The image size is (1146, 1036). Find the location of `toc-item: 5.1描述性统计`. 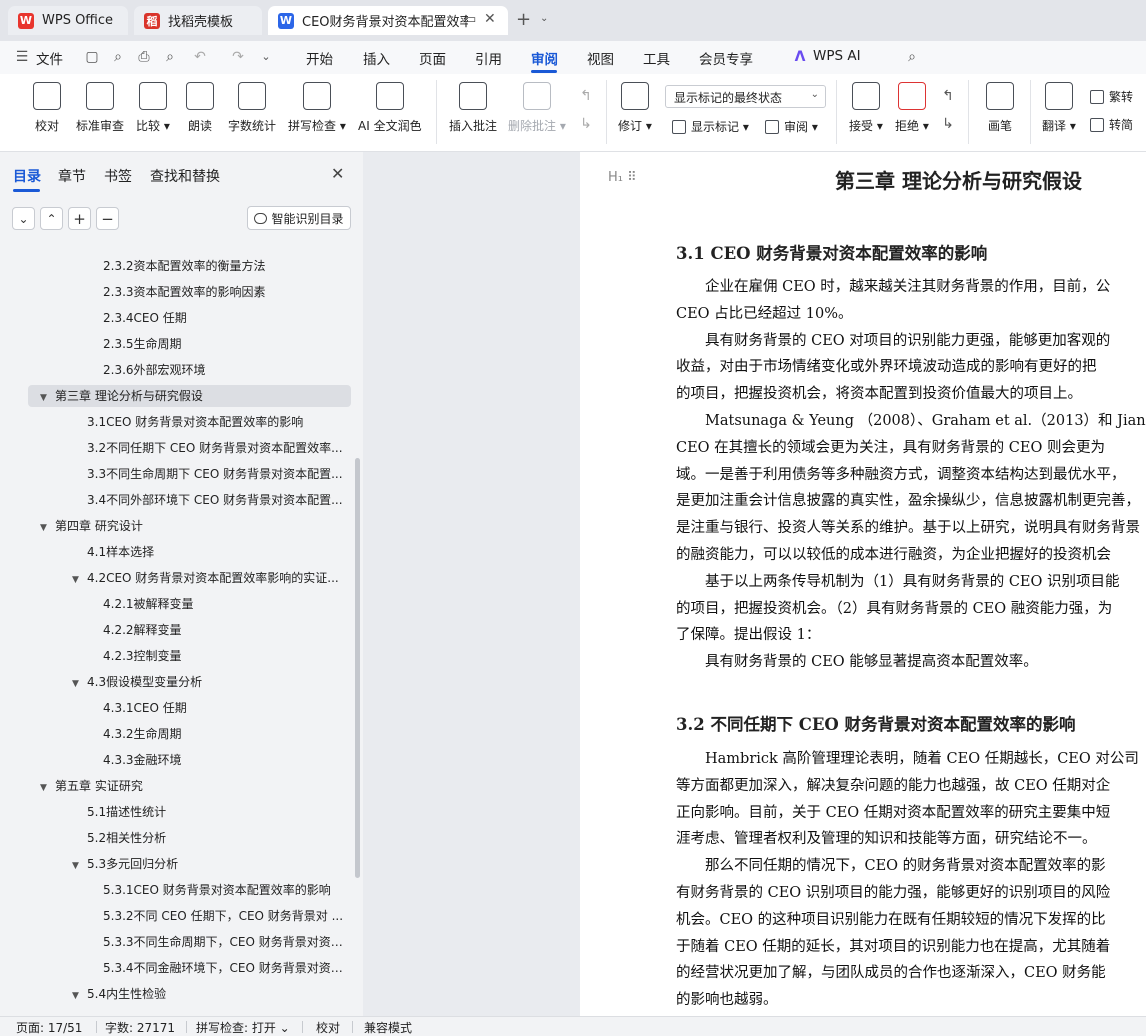

toc-item: 5.1描述性统计 is located at coordinates (215, 812).